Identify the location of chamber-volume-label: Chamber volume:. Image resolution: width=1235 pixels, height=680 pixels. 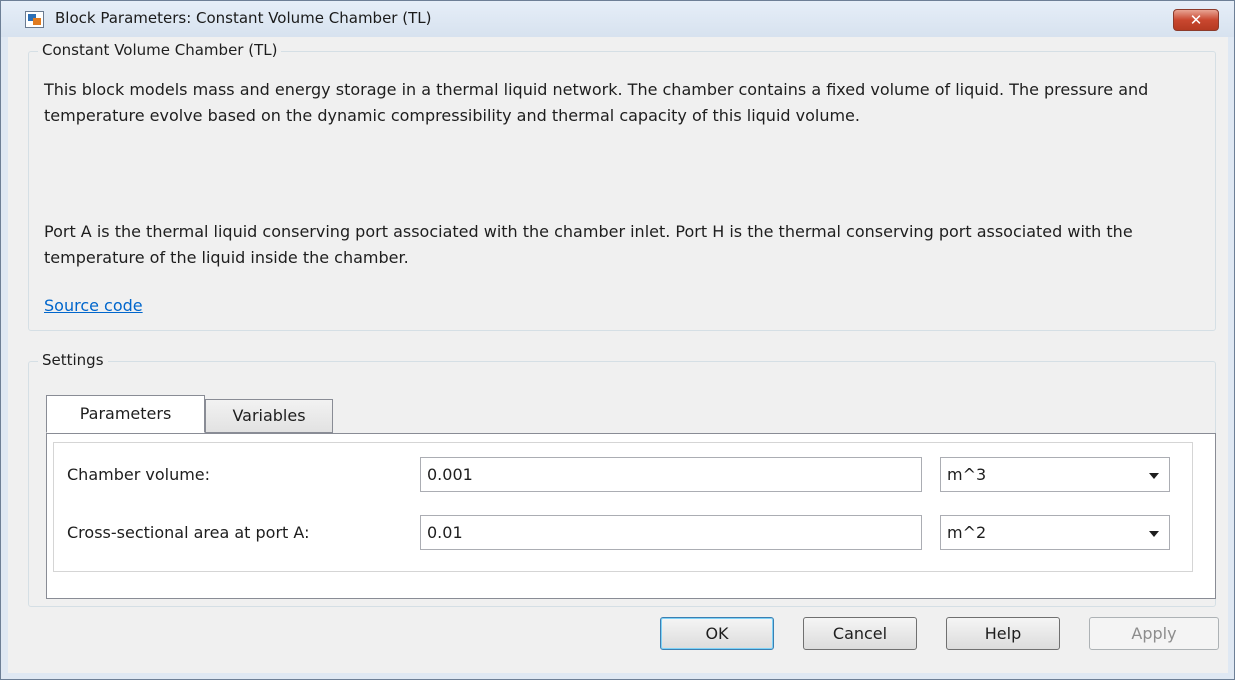
(139, 474).